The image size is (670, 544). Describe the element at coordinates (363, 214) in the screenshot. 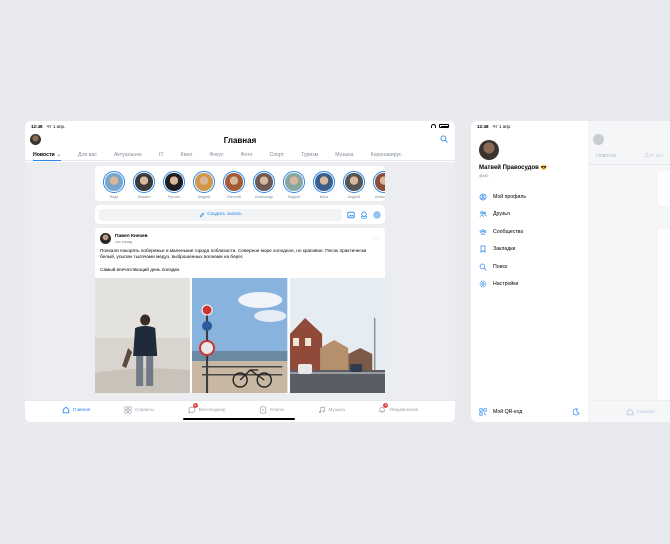

I see `clip-camera-icon` at that location.